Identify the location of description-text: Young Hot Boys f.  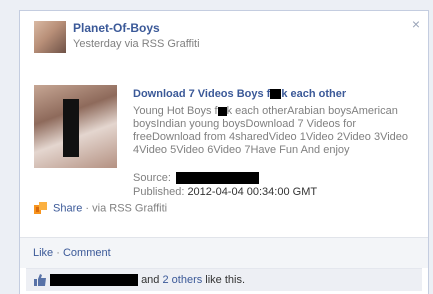
(175, 111).